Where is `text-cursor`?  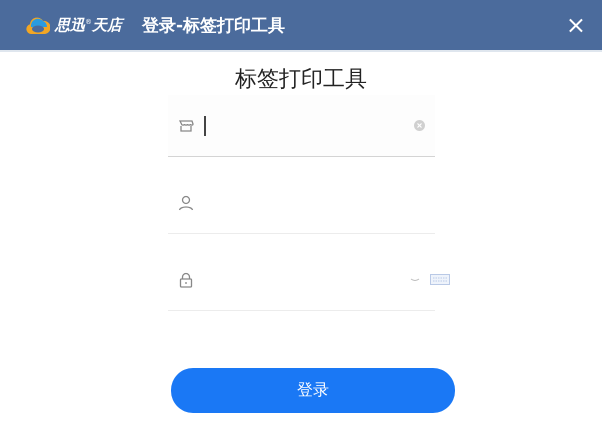
text-cursor is located at coordinates (205, 126).